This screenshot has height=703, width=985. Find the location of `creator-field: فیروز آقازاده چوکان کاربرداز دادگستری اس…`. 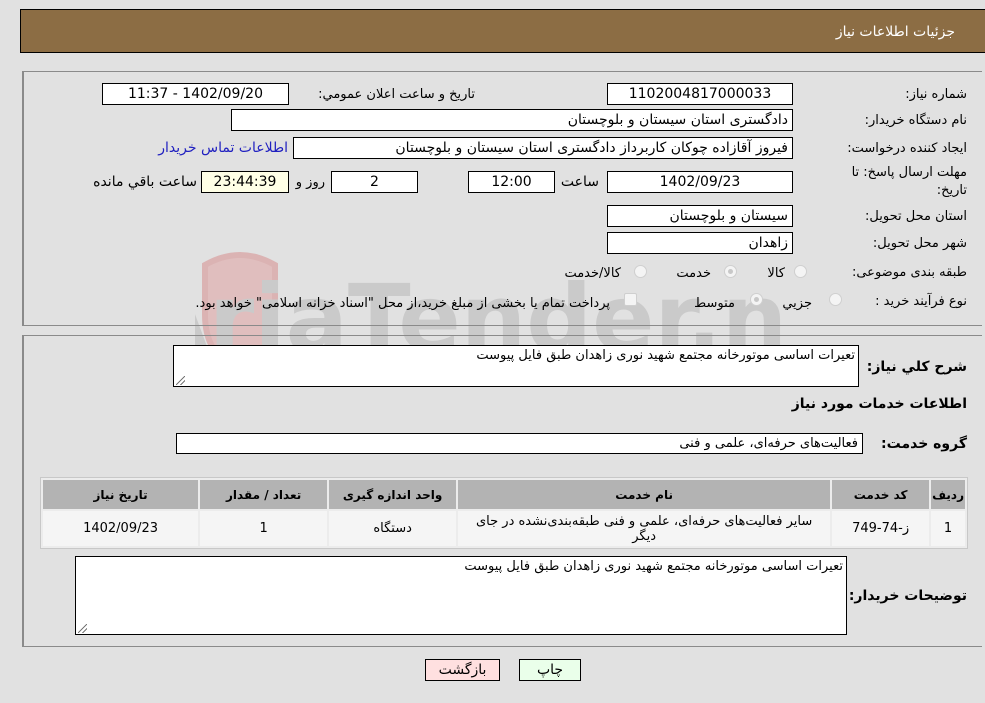

creator-field: فیروز آقازاده چوکان کاربرداز دادگستری اس… is located at coordinates (543, 148).